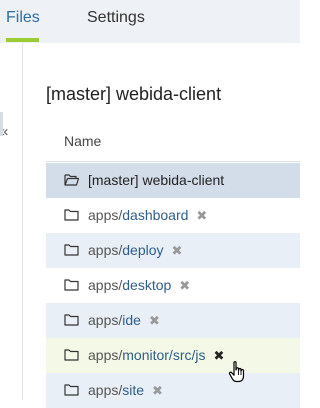 The height and width of the screenshot is (408, 320). I want to click on table-row: apps/deploy ✖, so click(173, 250).